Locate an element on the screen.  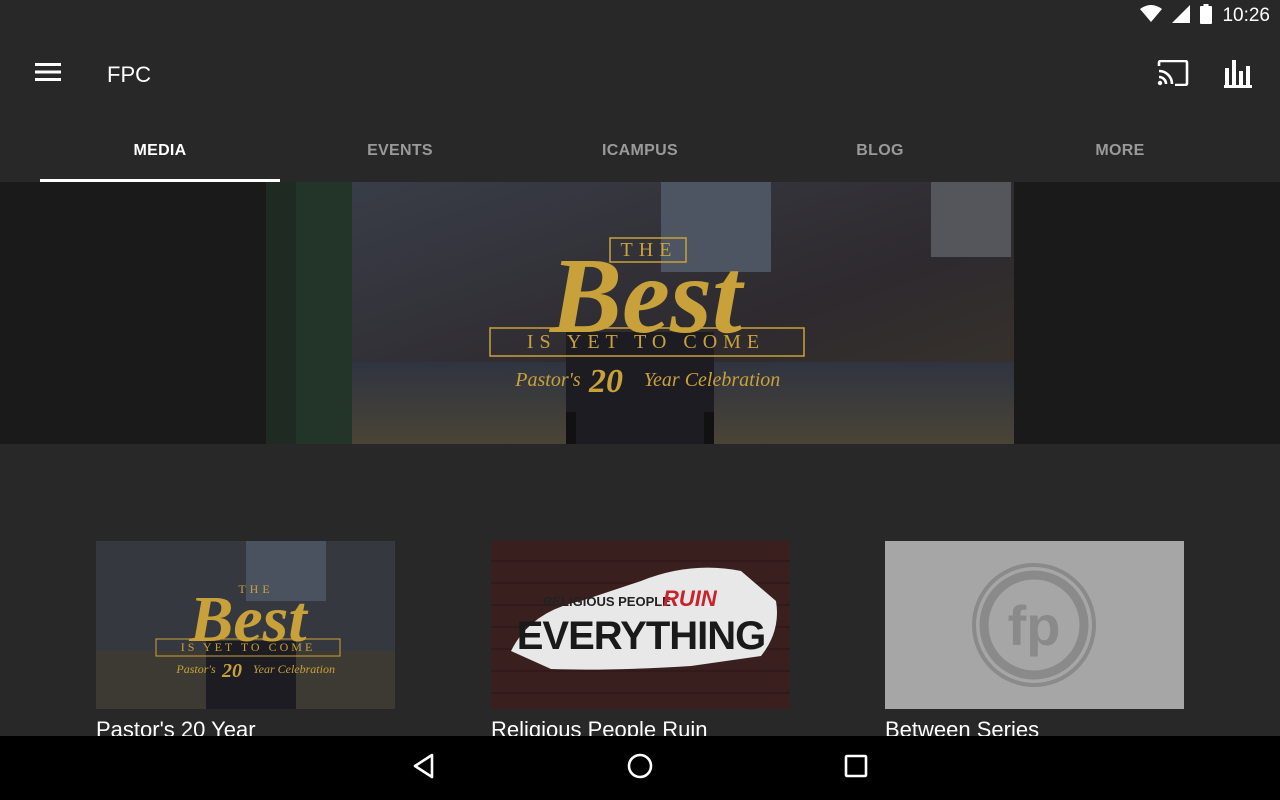
home-icon is located at coordinates (640, 768).